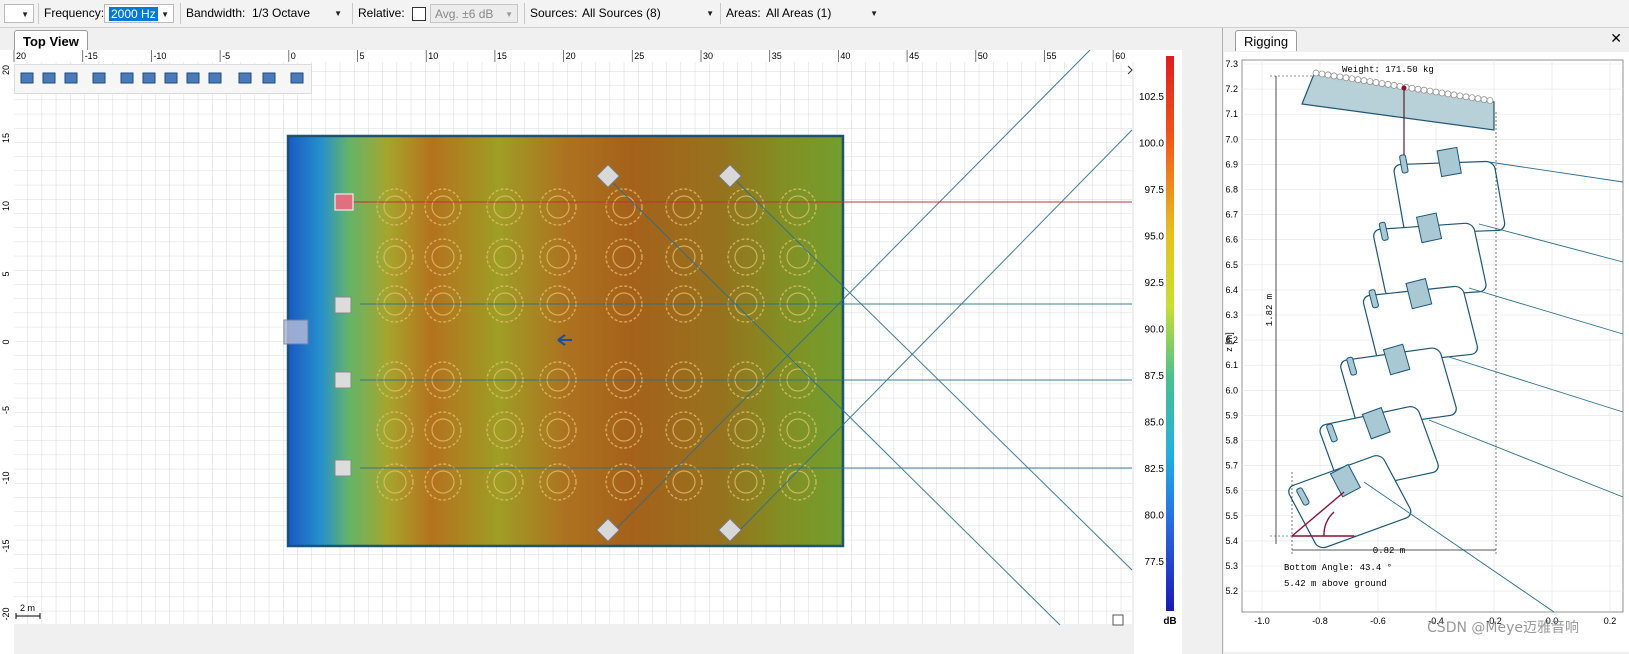 The image size is (1629, 654). Describe the element at coordinates (269, 78) in the screenshot. I see `measure-icon` at that location.